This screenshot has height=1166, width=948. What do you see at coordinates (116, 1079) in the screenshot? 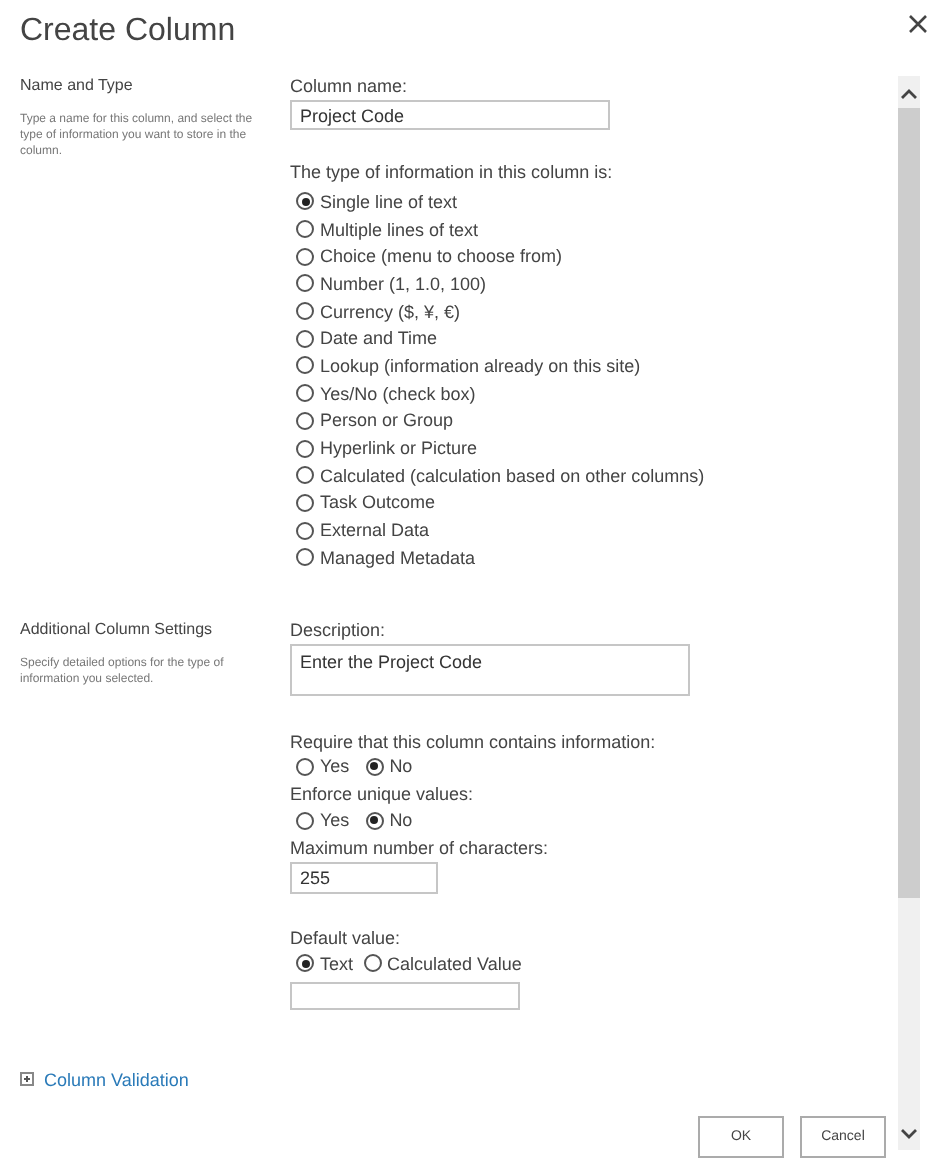
I see `column-validation-link: Column Validation` at bounding box center [116, 1079].